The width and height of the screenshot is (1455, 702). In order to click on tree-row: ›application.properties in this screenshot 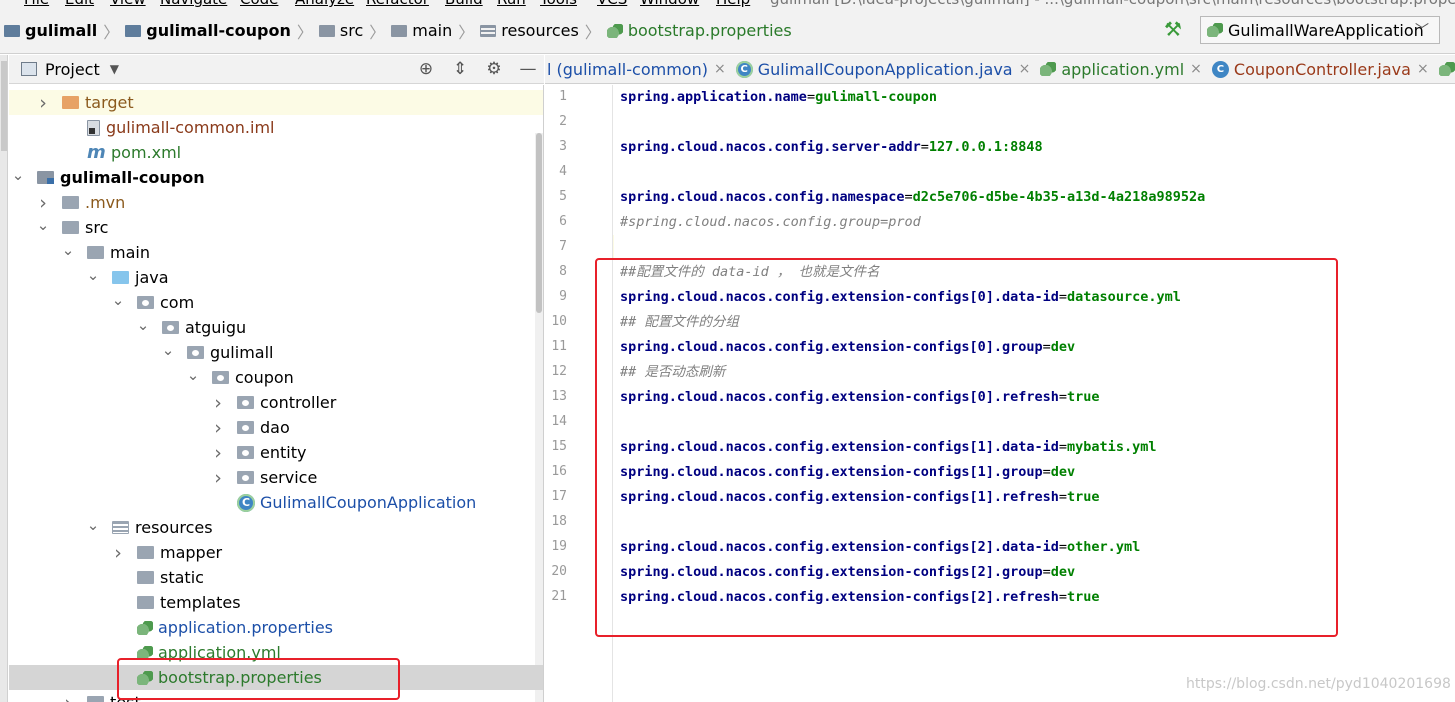, I will do `click(276, 627)`.